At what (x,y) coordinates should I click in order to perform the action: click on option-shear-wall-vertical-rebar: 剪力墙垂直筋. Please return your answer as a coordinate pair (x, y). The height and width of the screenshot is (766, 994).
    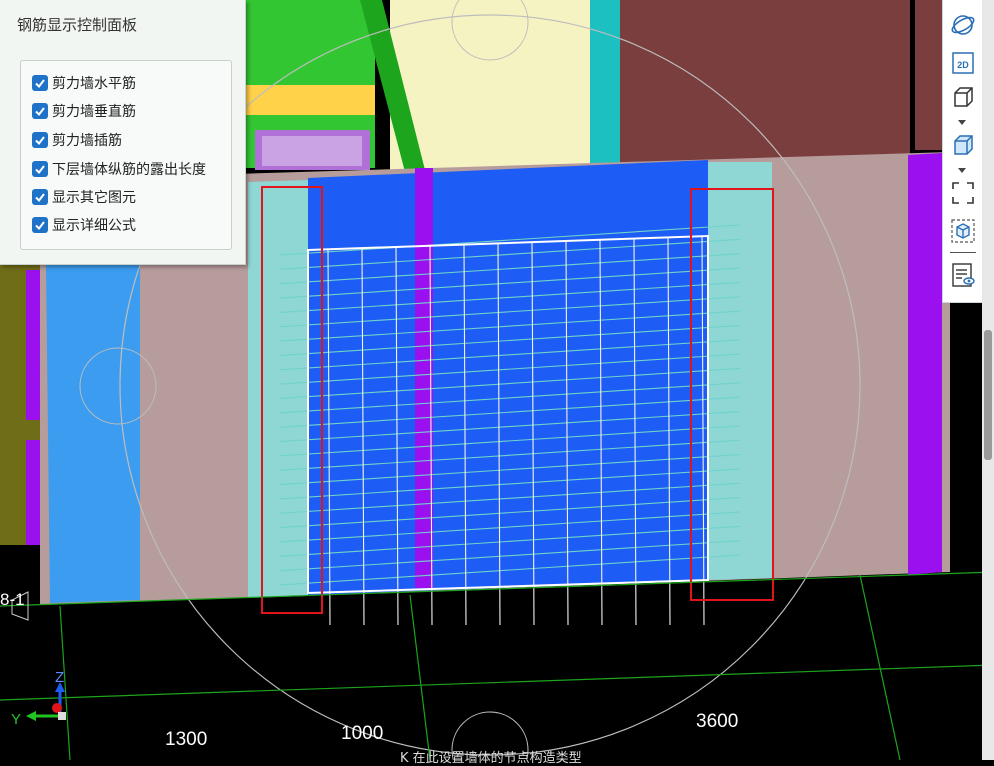
    Looking at the image, I should click on (84, 111).